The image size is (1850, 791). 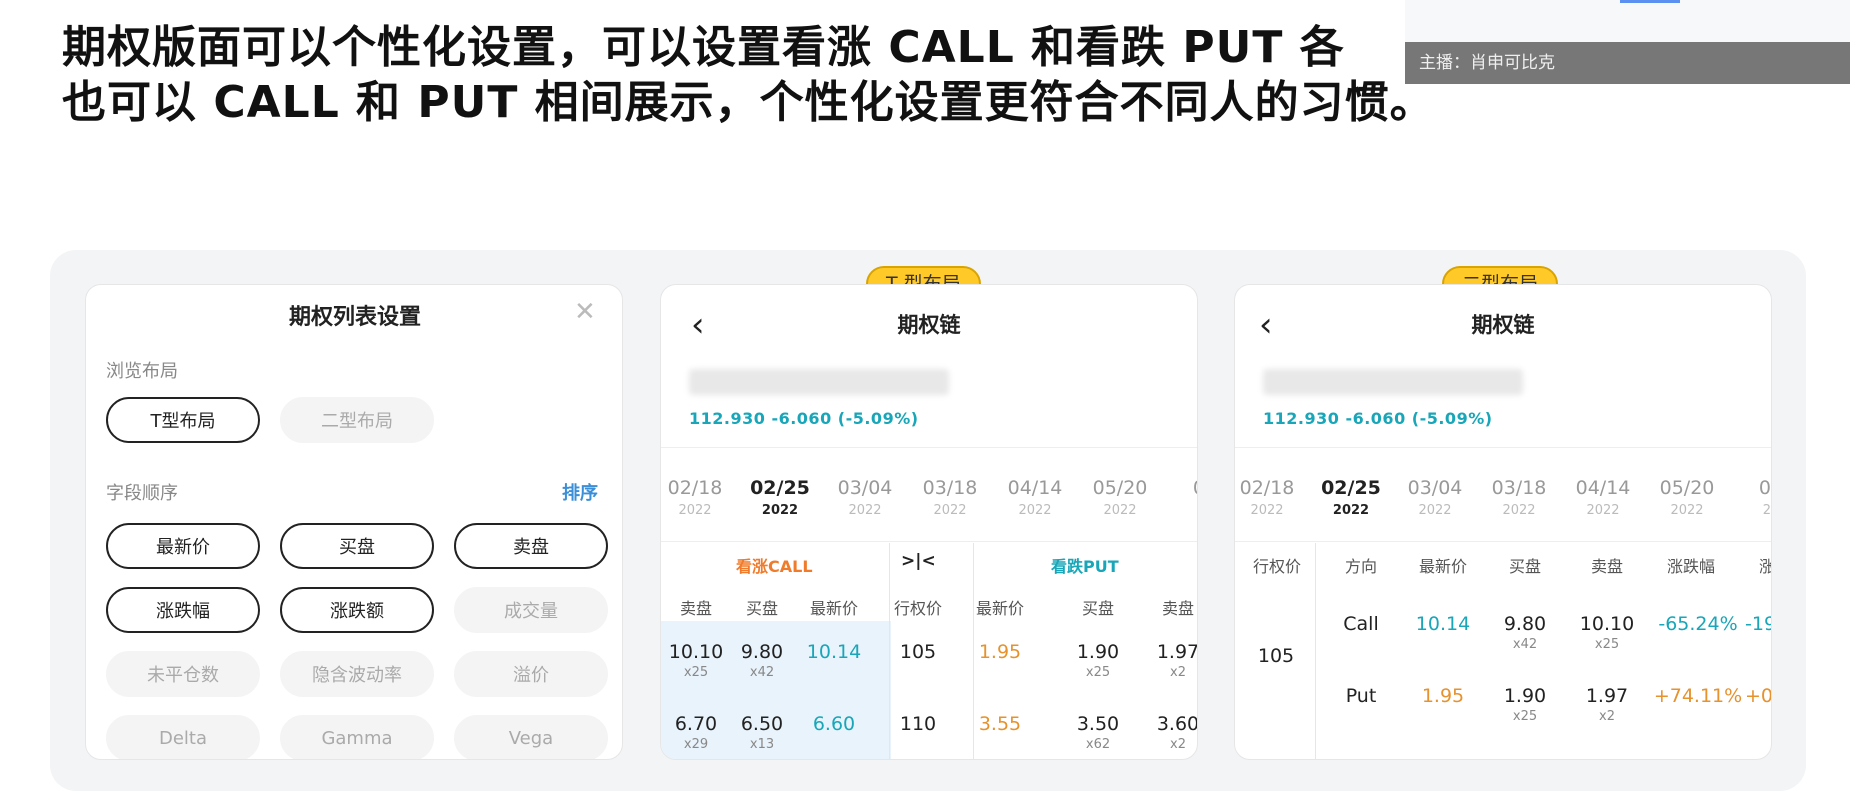 What do you see at coordinates (1627, 63) in the screenshot?
I see `host-bar: 主播：肖申可比克` at bounding box center [1627, 63].